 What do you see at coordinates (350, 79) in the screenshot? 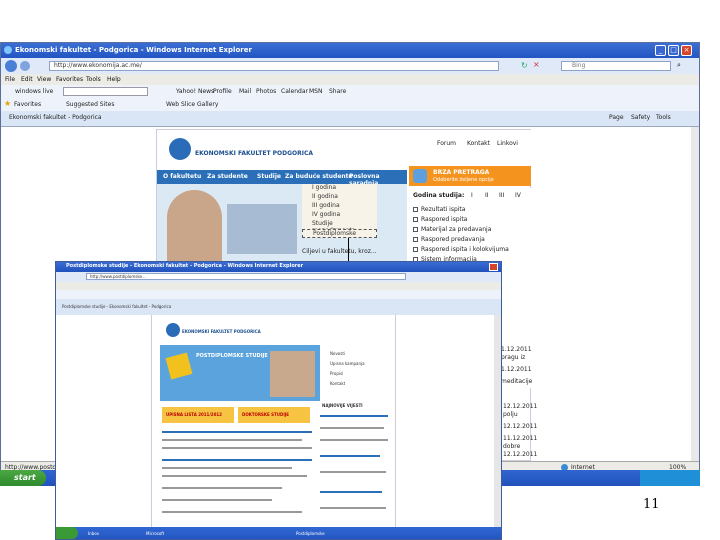
I see `menu-bar: File Edit View Favorites Tools Help` at bounding box center [350, 79].